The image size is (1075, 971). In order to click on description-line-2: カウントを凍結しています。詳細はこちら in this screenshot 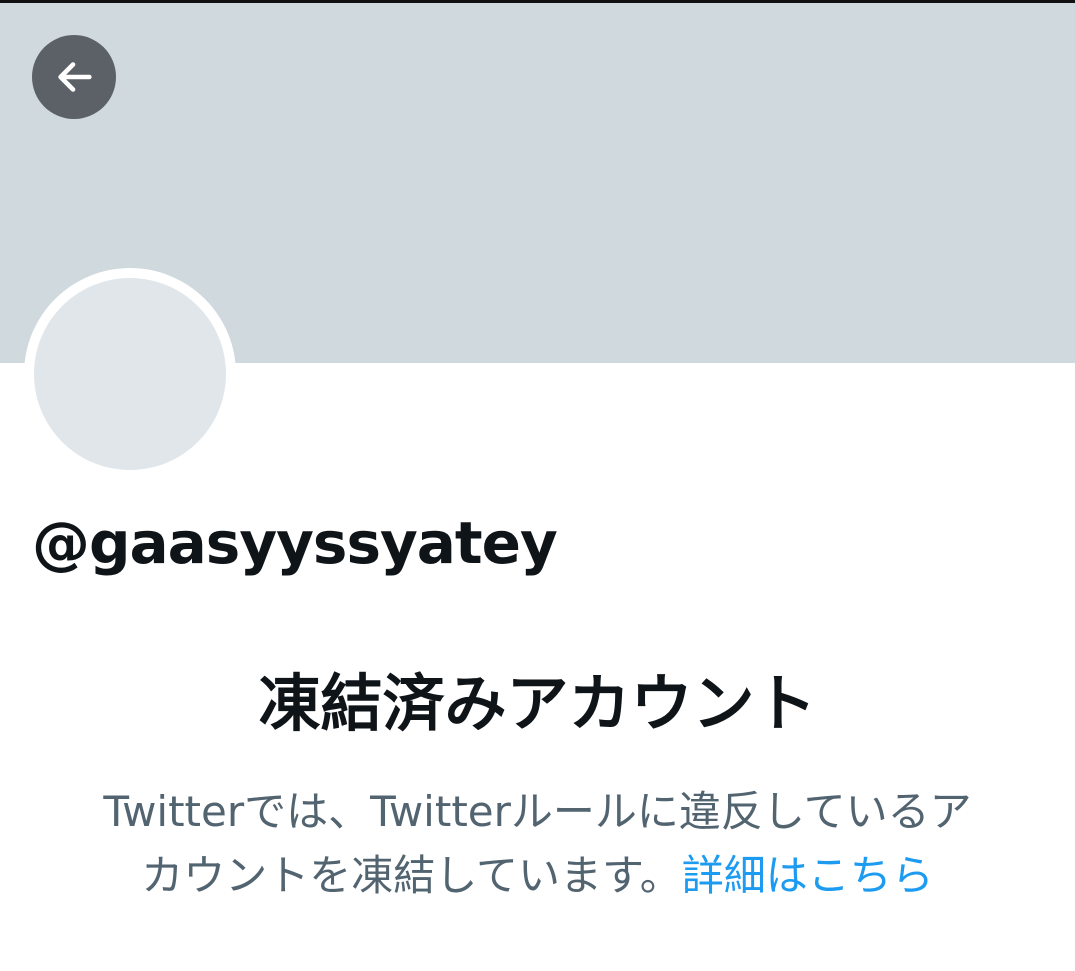, I will do `click(537, 876)`.